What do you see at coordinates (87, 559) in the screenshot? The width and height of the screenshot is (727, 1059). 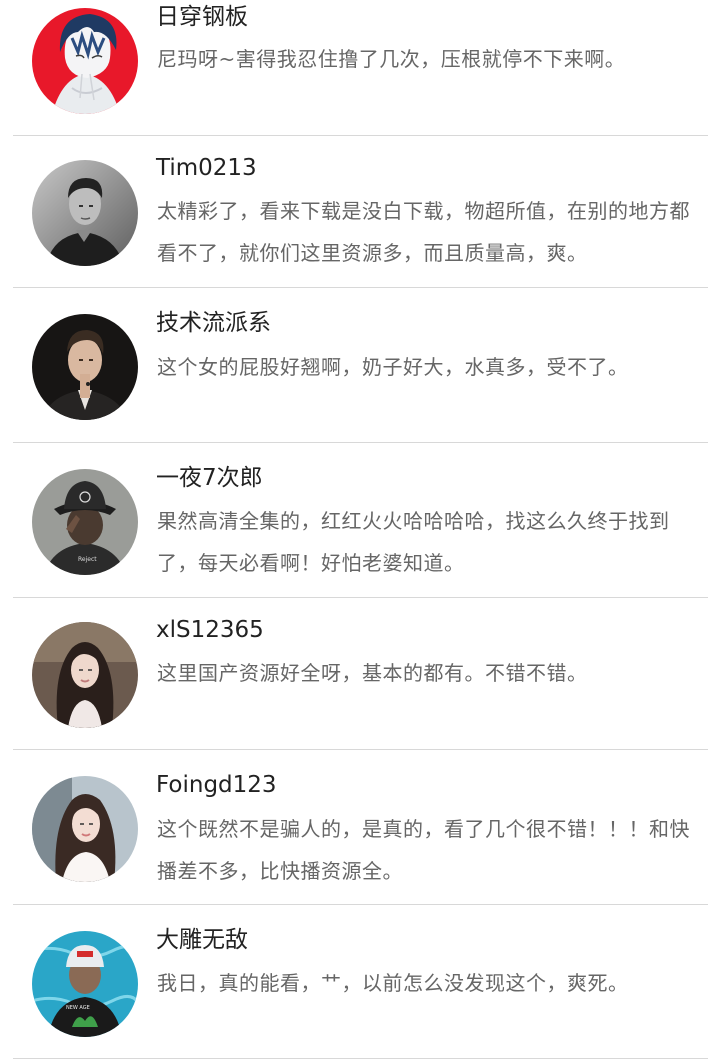 I see `svg-text: Reject` at bounding box center [87, 559].